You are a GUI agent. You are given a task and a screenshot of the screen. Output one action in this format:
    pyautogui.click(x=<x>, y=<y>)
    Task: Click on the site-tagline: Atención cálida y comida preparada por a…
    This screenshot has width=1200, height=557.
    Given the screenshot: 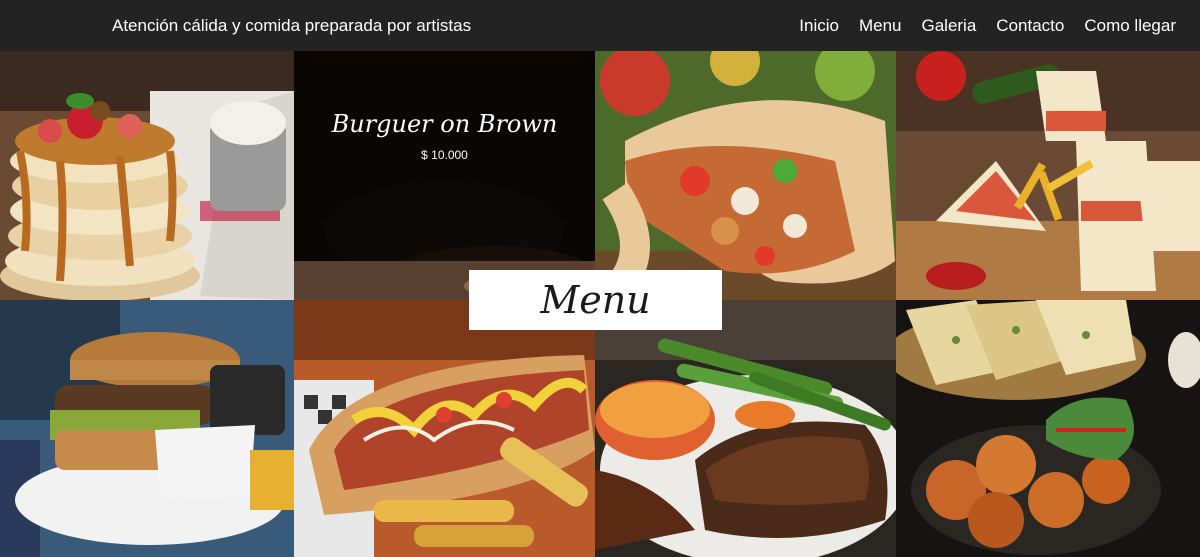 What is the action you would take?
    pyautogui.click(x=292, y=25)
    